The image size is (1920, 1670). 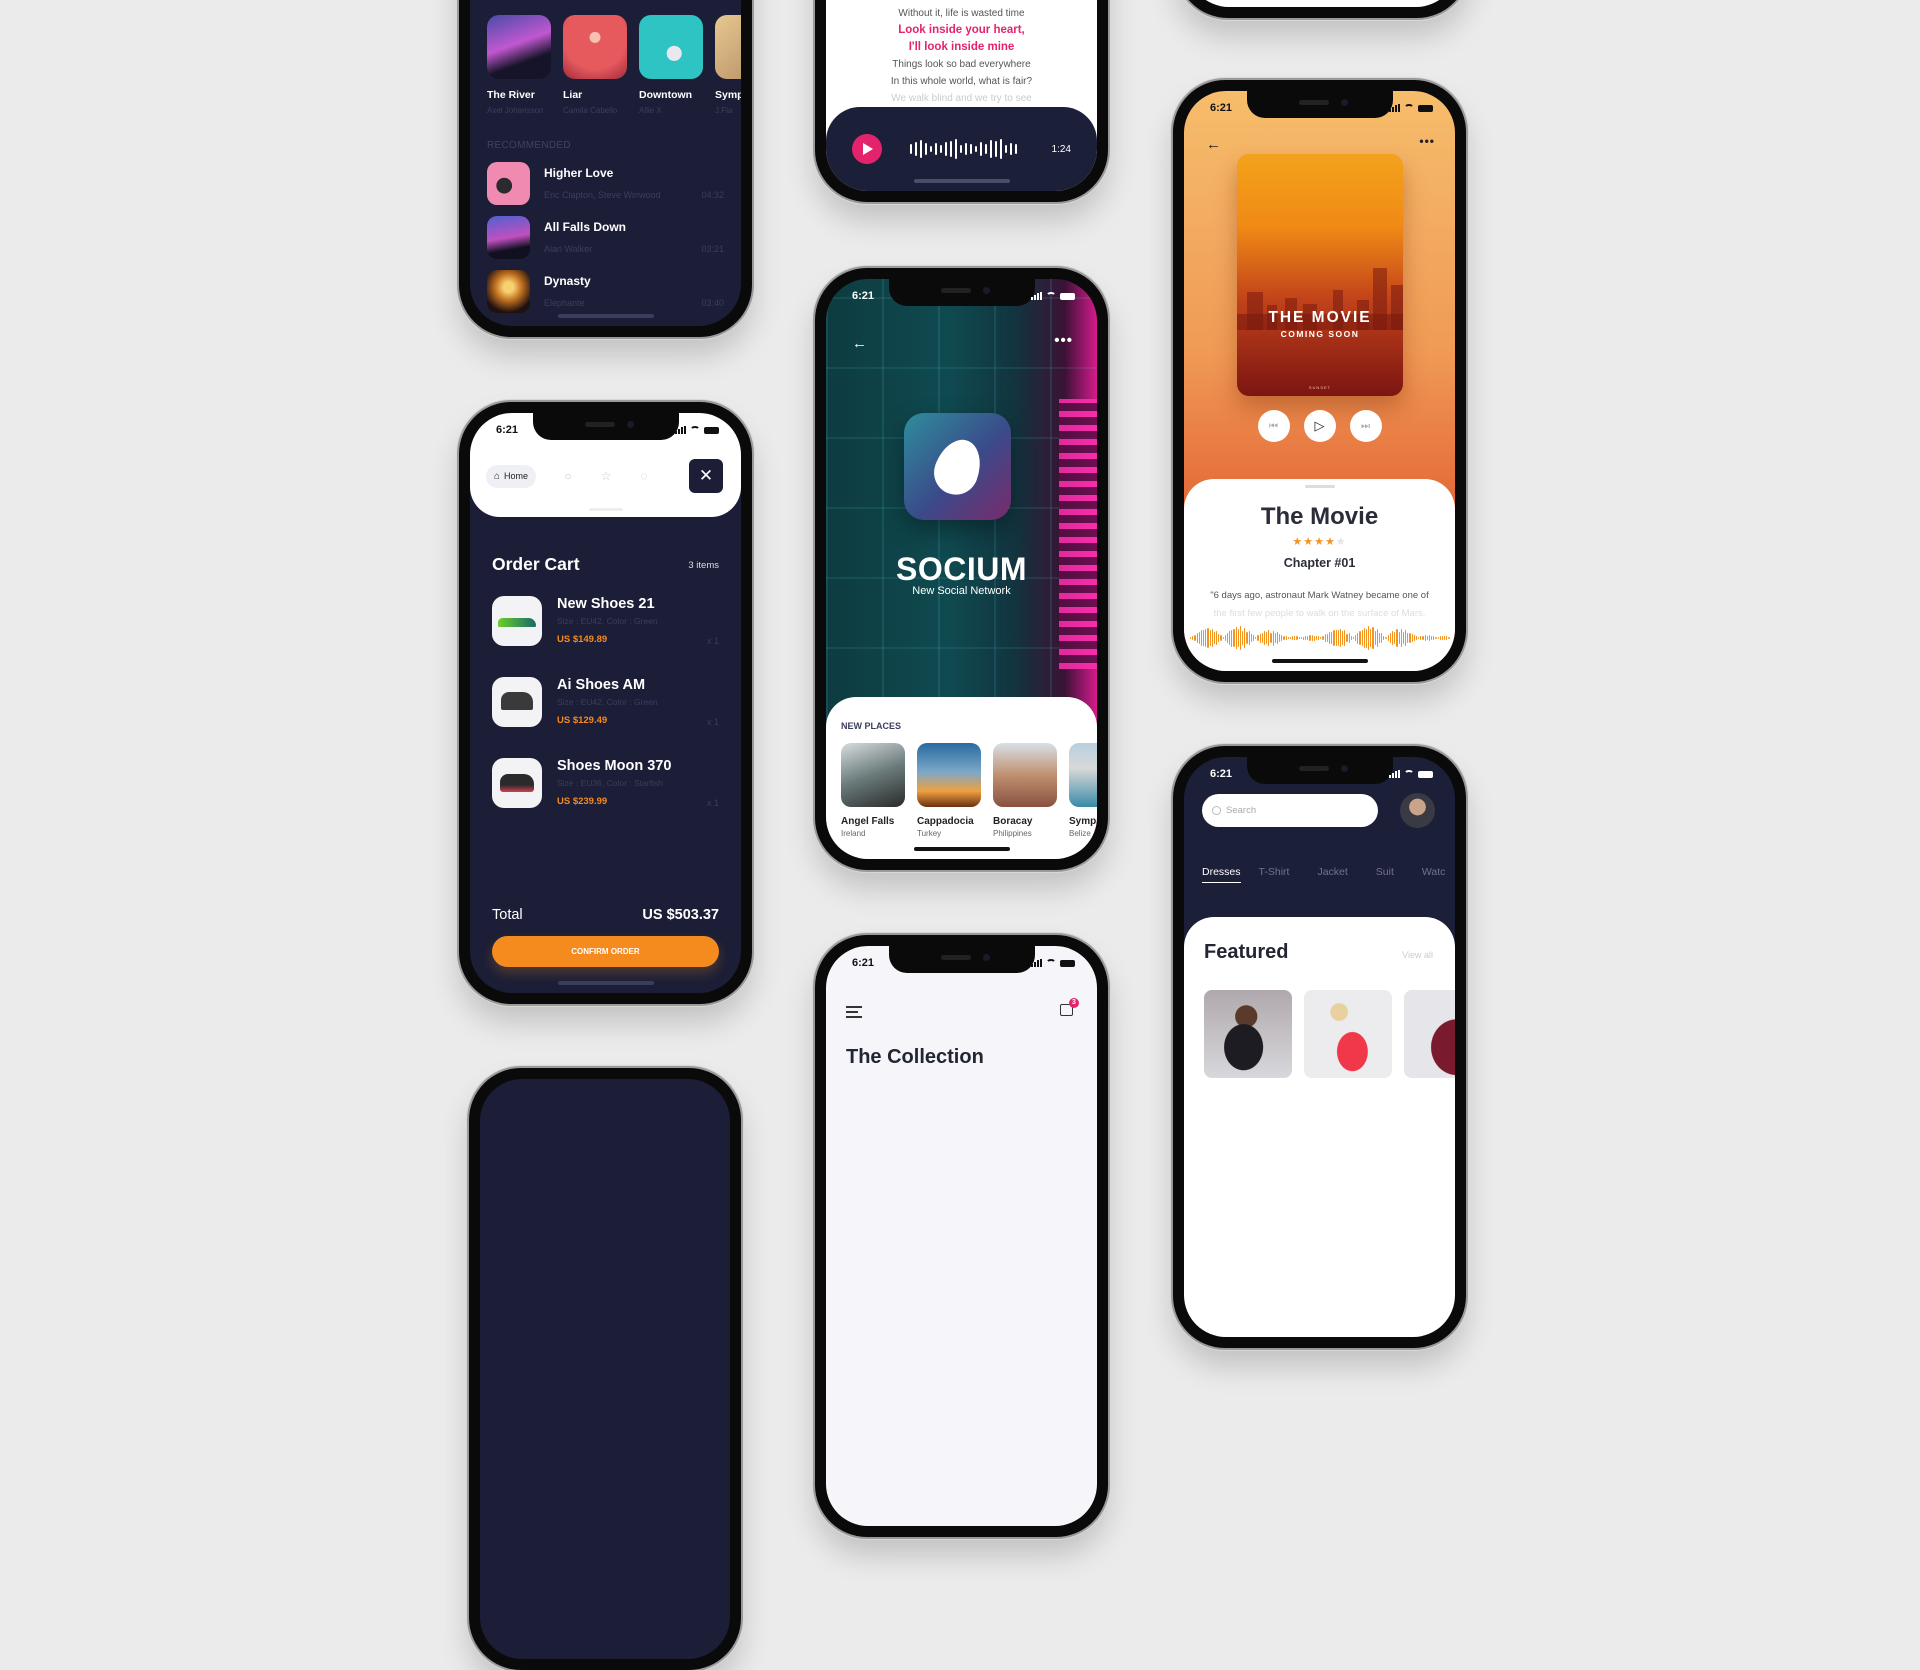 What do you see at coordinates (724, 110) in the screenshot?
I see `album-artist: J.Fla` at bounding box center [724, 110].